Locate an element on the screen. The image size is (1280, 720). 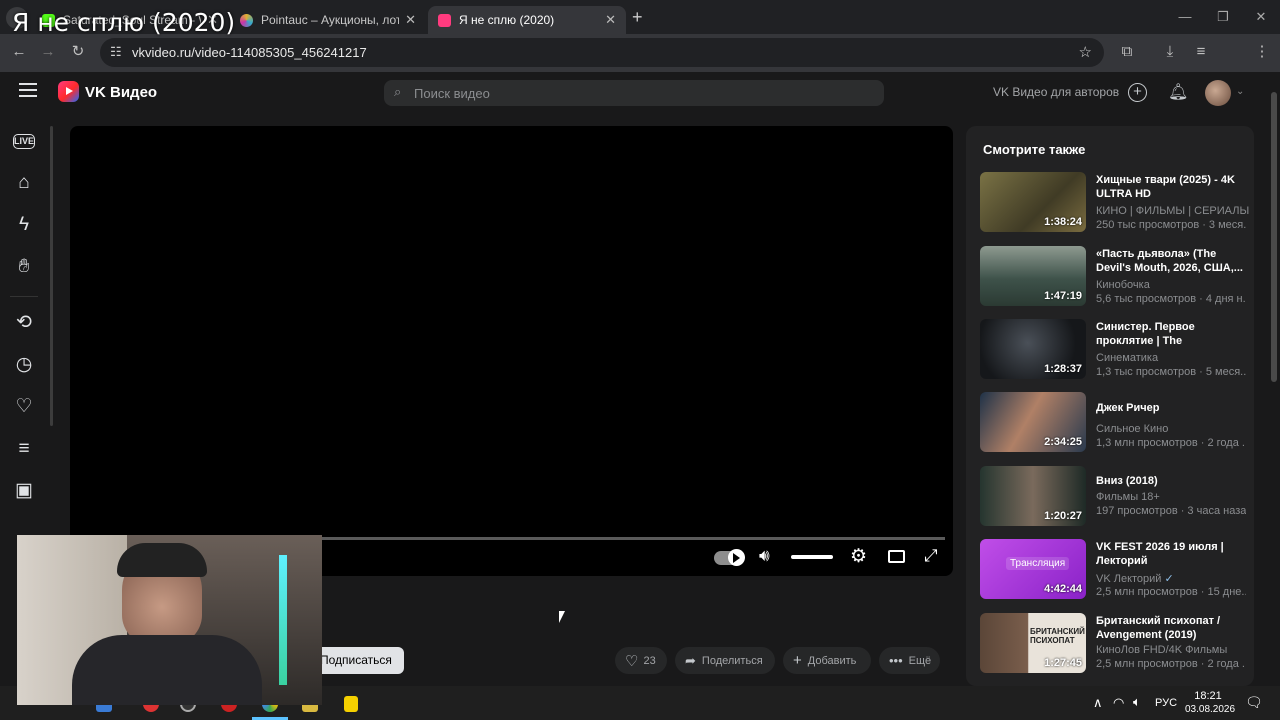
watch-later-icon: ◷ is located at coordinates (24, 365).